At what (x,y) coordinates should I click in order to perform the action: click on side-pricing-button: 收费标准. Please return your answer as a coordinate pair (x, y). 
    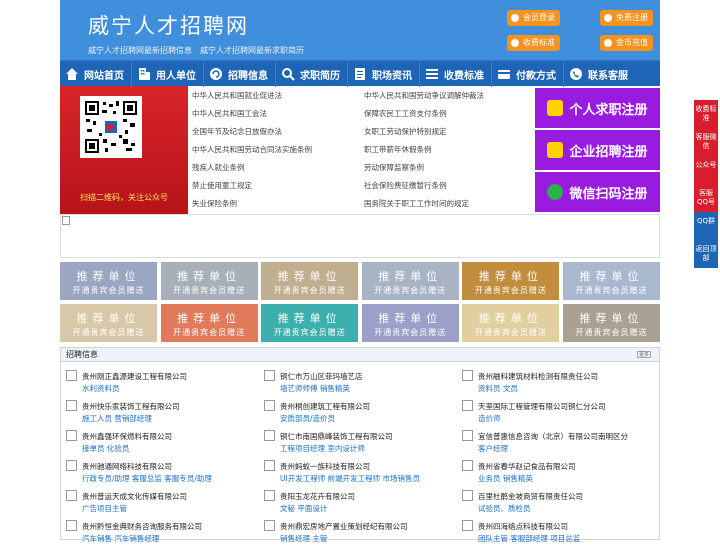
    Looking at the image, I should click on (706, 114).